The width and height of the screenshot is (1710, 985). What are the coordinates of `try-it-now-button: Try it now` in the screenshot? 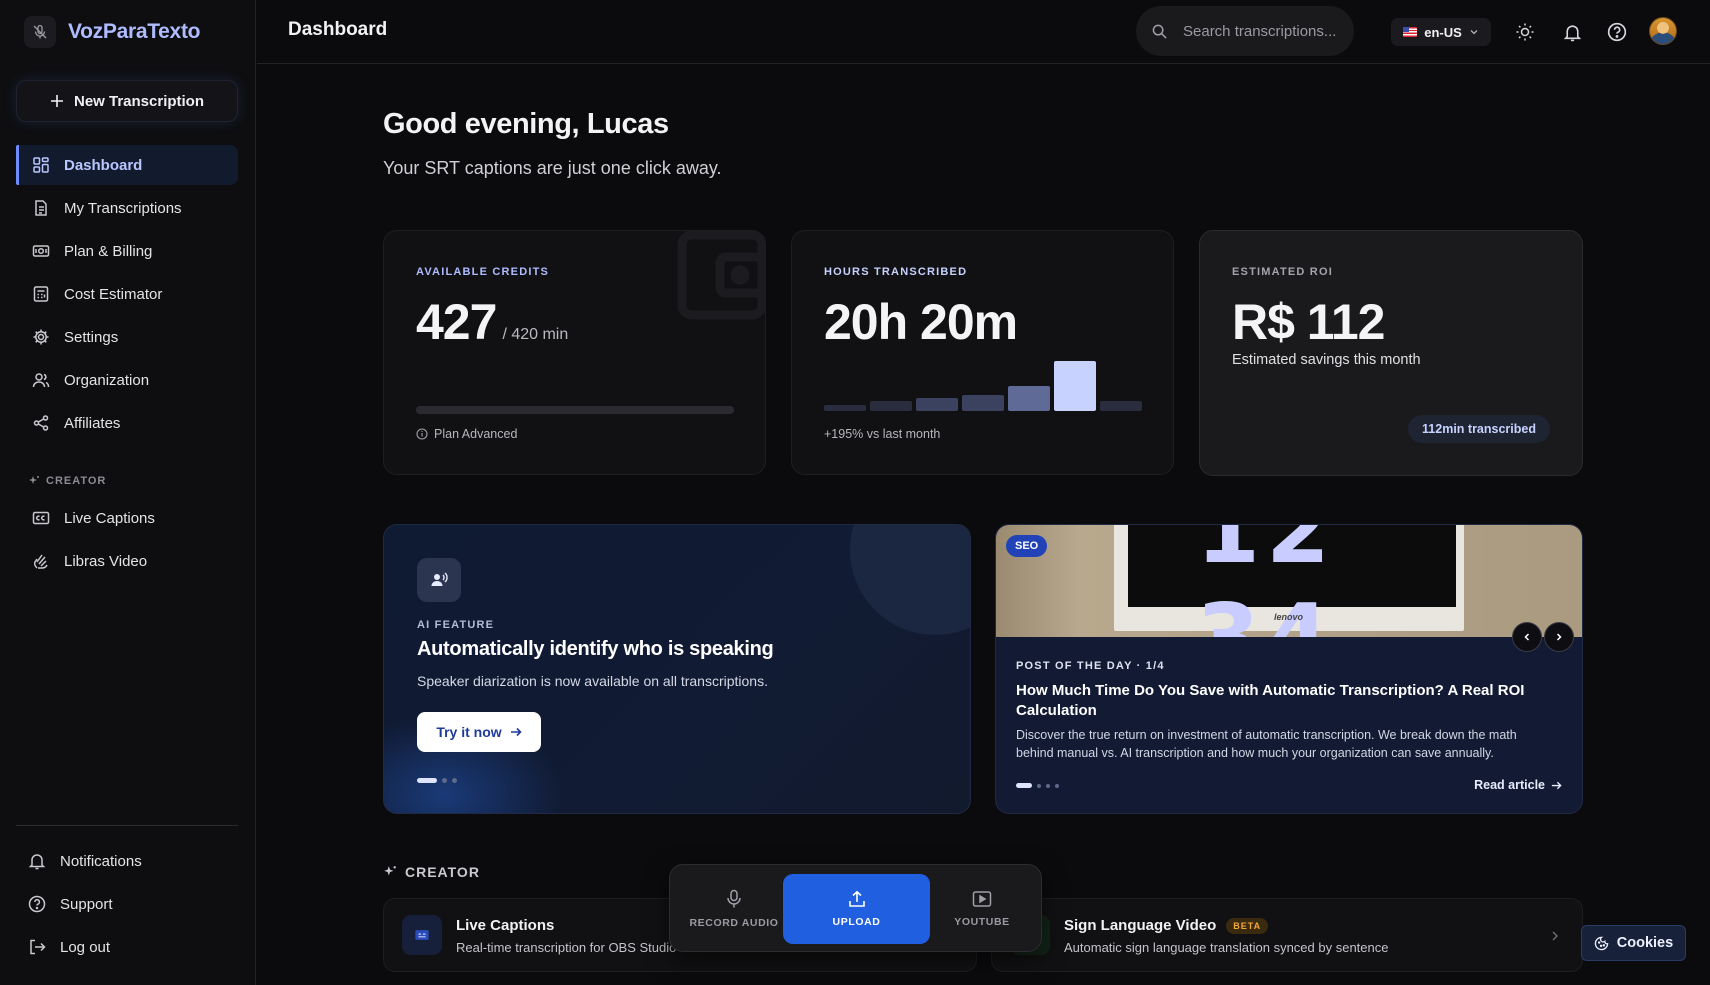 It's located at (479, 732).